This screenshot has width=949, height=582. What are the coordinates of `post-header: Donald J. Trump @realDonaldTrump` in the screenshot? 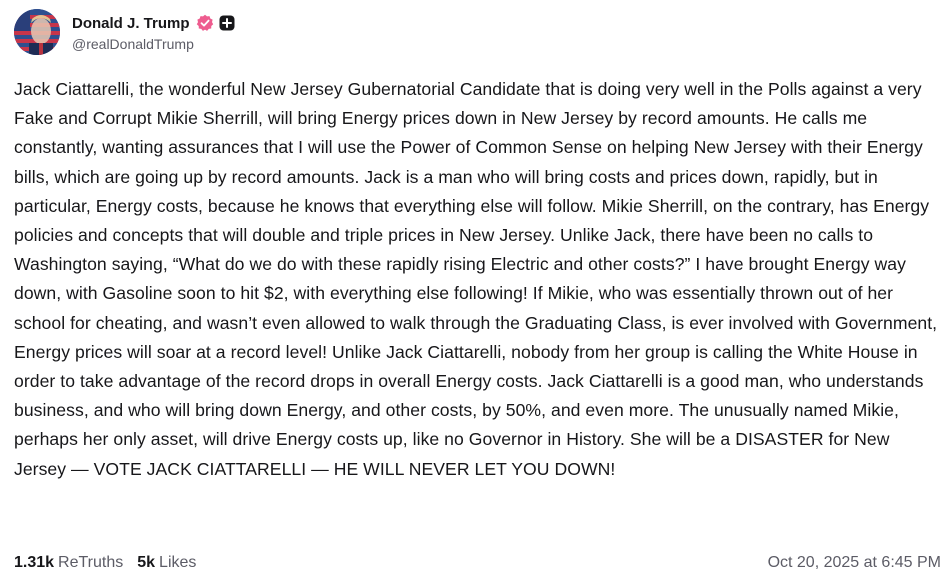 It's located at (124, 32).